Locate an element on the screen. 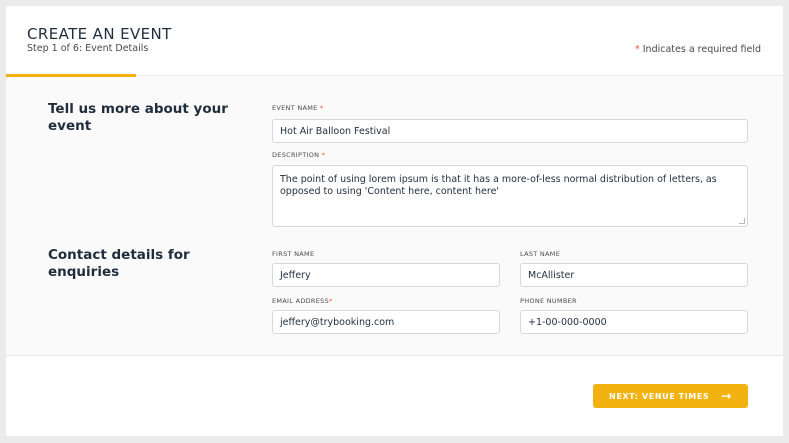 The width and height of the screenshot is (789, 443). last-name-input: McAllister is located at coordinates (634, 275).